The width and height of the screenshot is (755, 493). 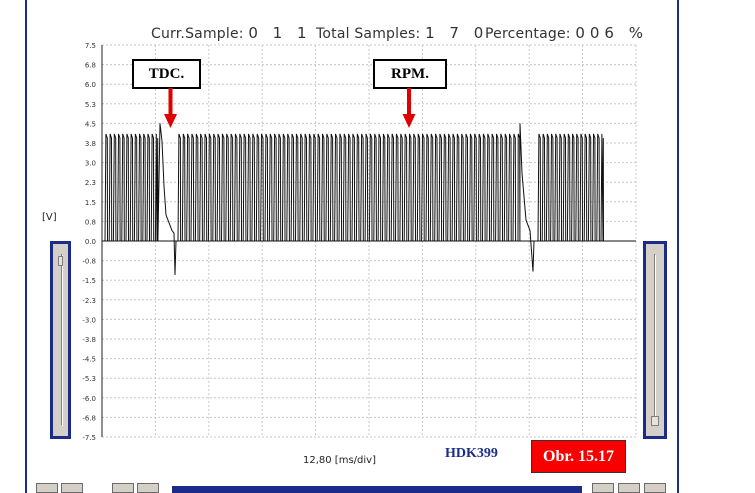 What do you see at coordinates (90, 66) in the screenshot?
I see `y-tick-label: 6.8` at bounding box center [90, 66].